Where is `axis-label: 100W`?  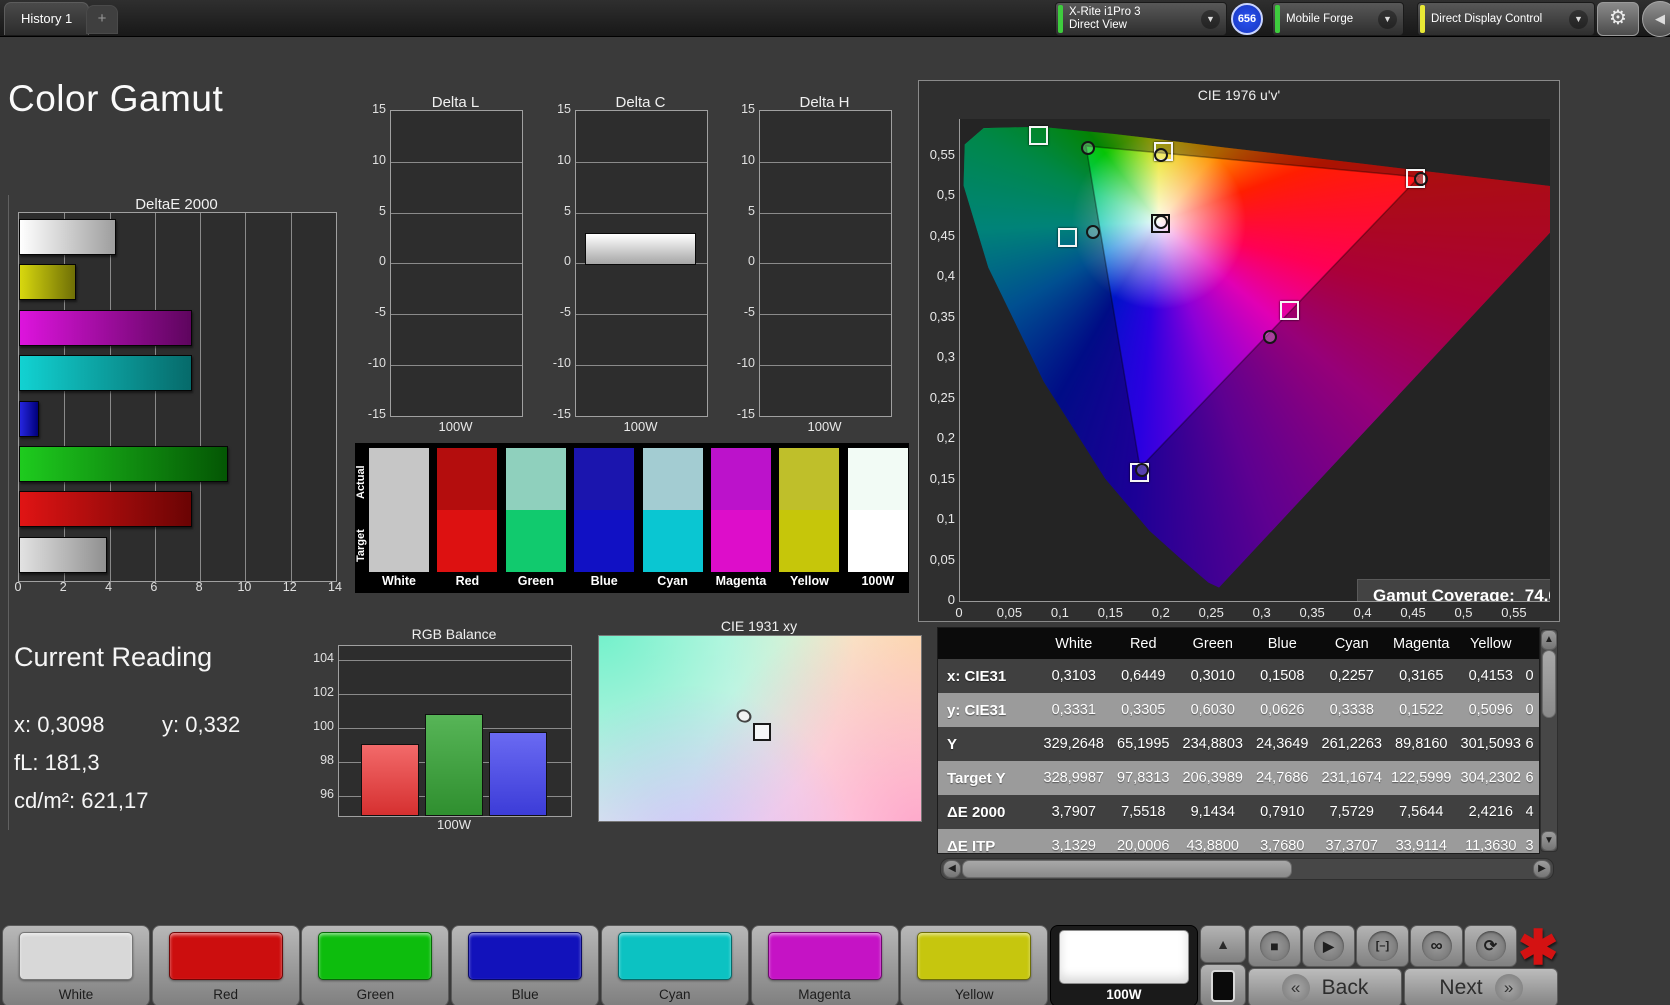
axis-label: 100W is located at coordinates (824, 426).